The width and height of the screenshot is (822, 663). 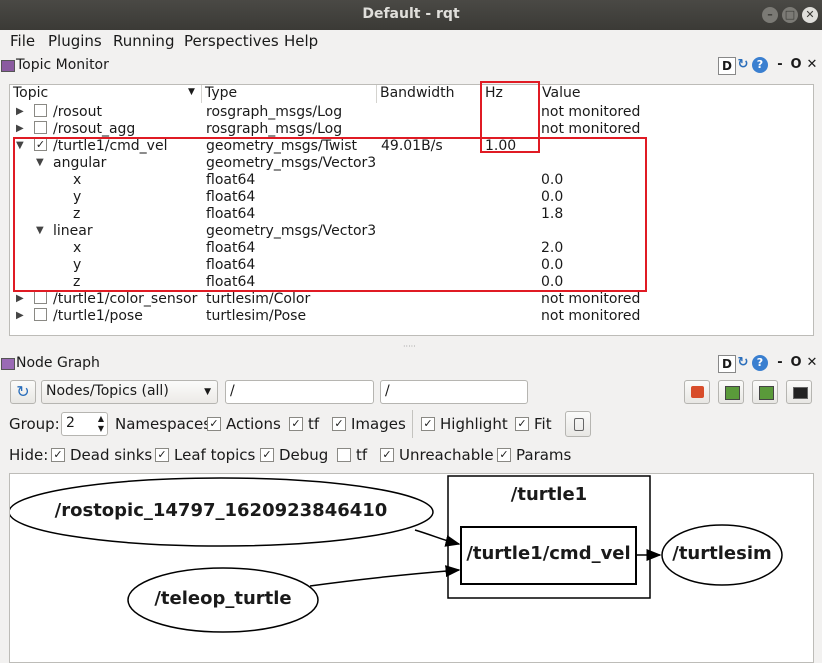 I want to click on group-spinbox: 2 ▲ ▼, so click(x=84, y=424).